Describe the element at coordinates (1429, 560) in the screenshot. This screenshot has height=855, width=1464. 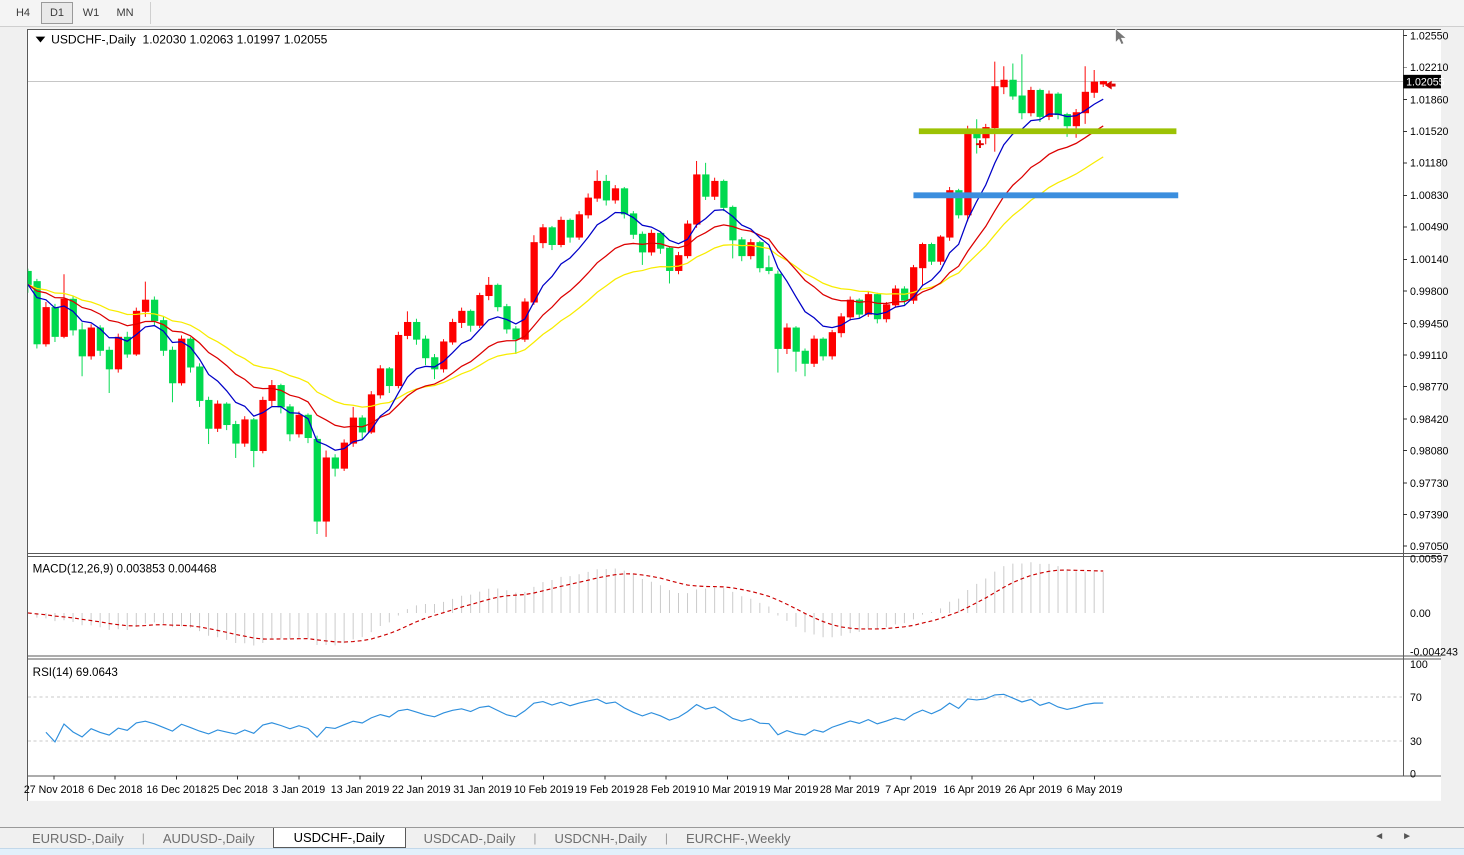
I see `macd-tick-label: 0.00597` at that location.